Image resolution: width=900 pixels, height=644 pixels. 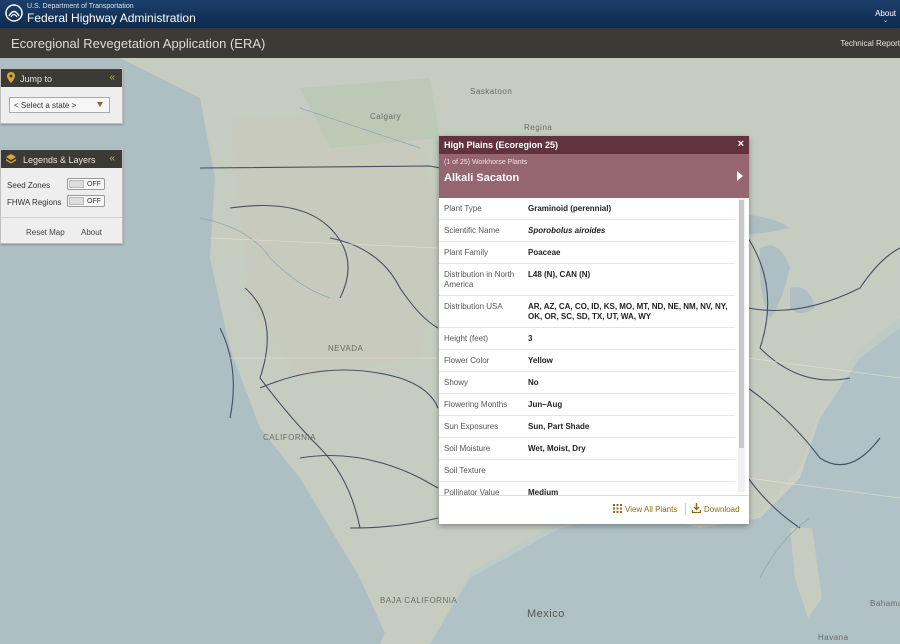 I want to click on legends-layers-title: Legends & Layers, so click(x=59, y=160).